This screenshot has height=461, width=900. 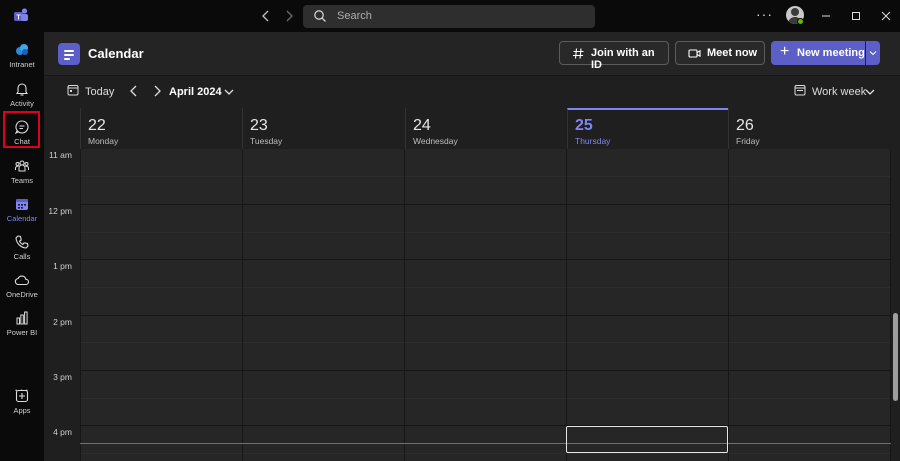 What do you see at coordinates (157, 91) in the screenshot?
I see `next-week-icon` at bounding box center [157, 91].